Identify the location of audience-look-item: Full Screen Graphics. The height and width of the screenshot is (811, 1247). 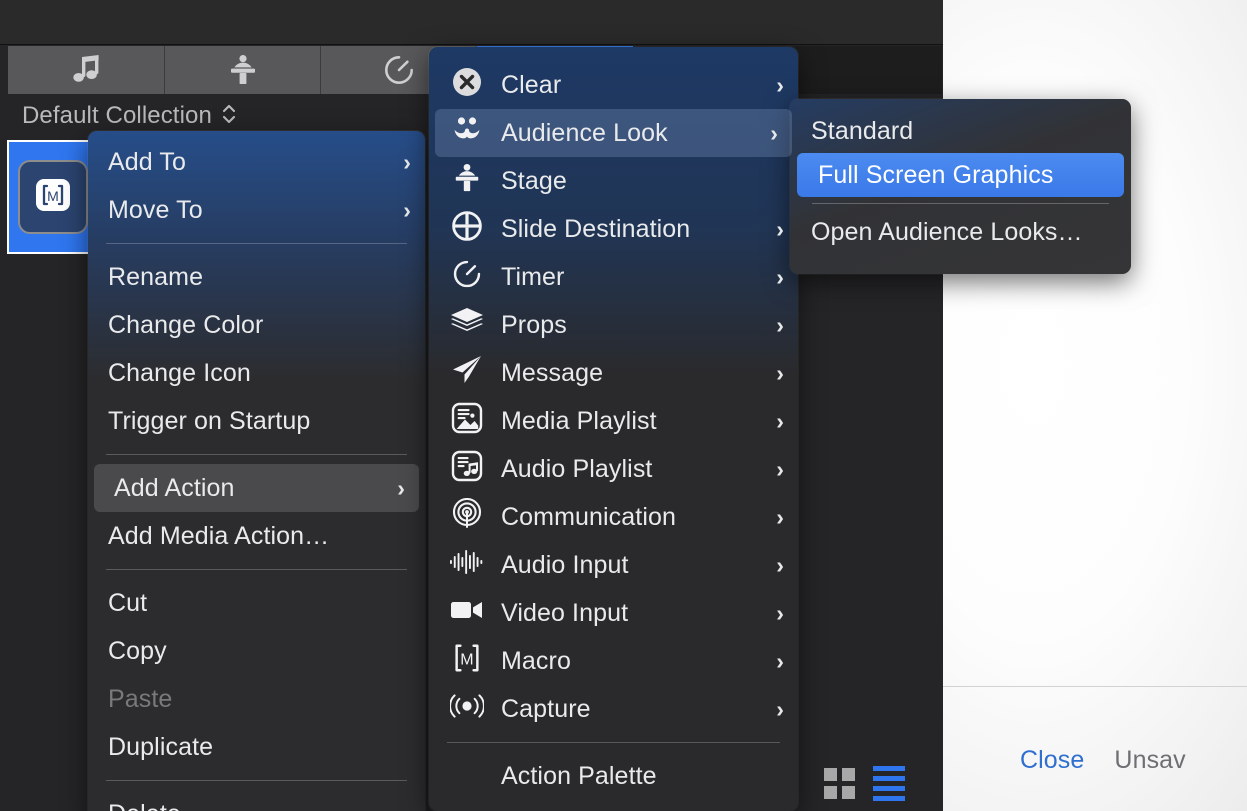
(960, 175).